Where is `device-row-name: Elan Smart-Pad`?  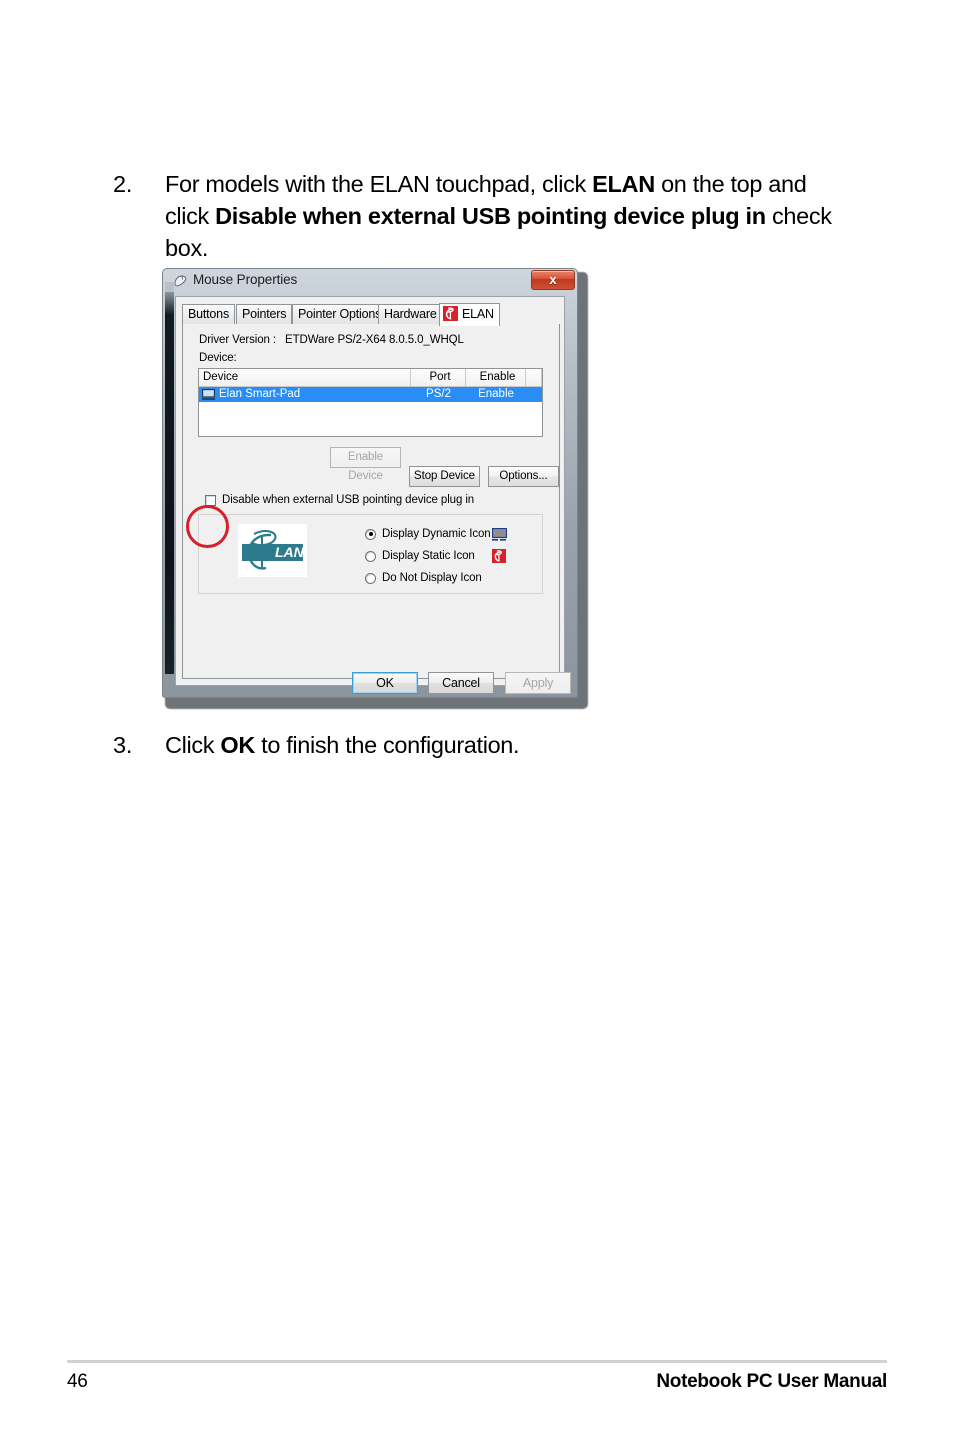 device-row-name: Elan Smart-Pad is located at coordinates (260, 394).